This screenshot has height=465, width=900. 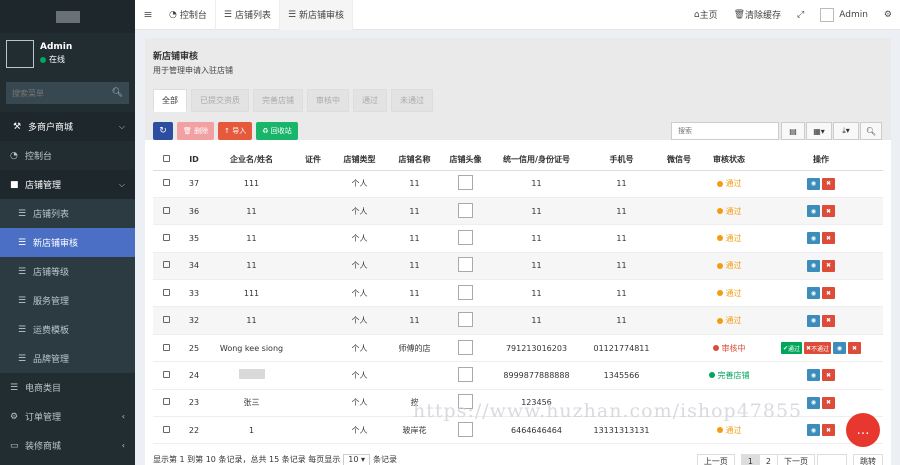 What do you see at coordinates (328, 100) in the screenshot?
I see `tab-reviewing: 审核中` at bounding box center [328, 100].